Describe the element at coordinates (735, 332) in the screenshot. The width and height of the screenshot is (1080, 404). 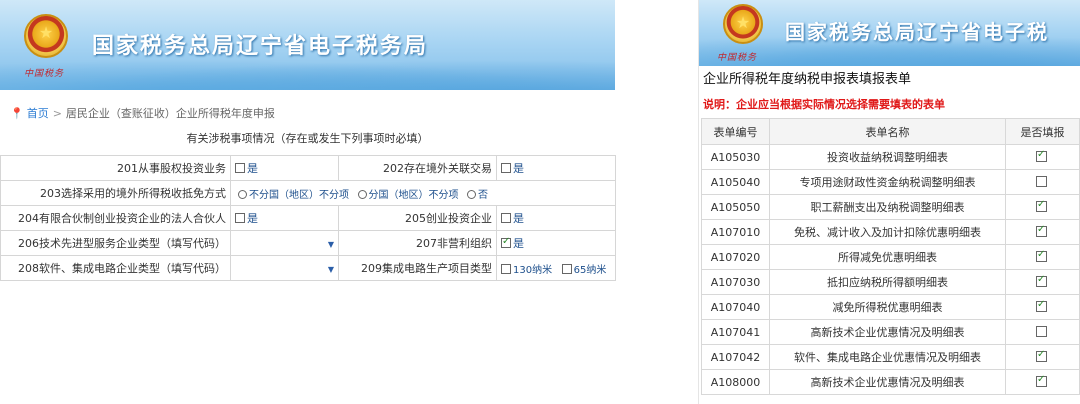
I see `row-code: A107041` at that location.